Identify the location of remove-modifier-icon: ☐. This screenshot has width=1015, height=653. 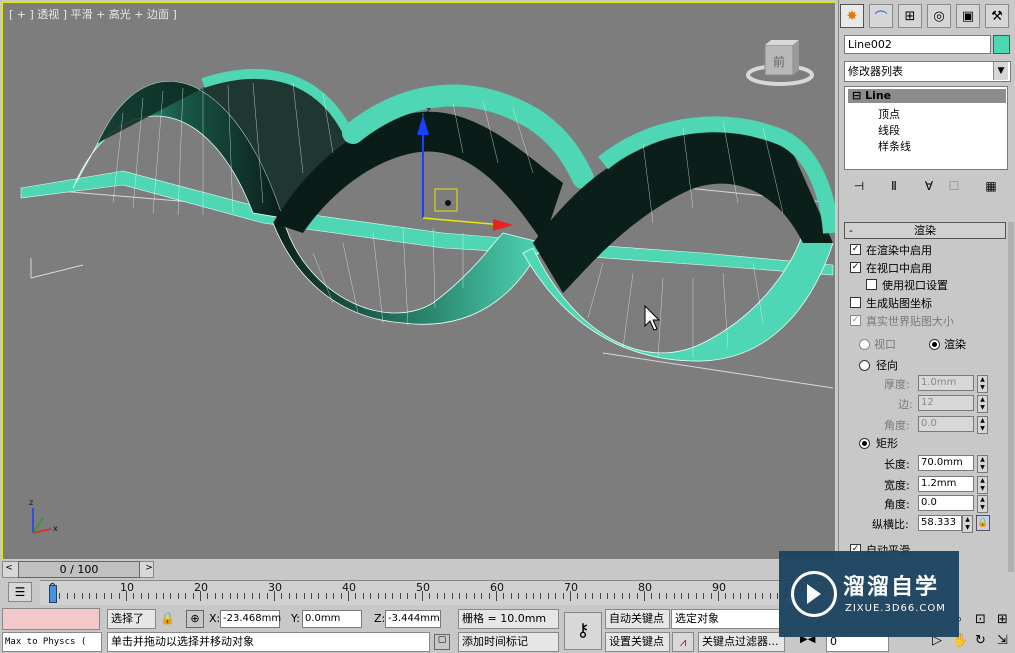
(954, 186).